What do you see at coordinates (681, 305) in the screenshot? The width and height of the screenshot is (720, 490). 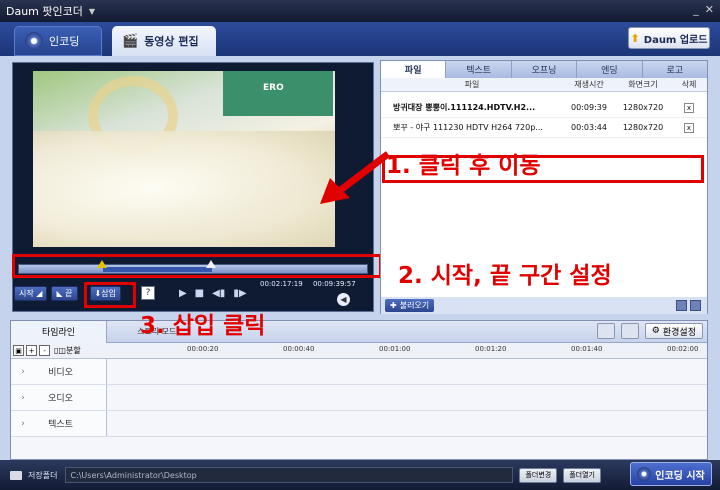 I see `list-view-icon` at bounding box center [681, 305].